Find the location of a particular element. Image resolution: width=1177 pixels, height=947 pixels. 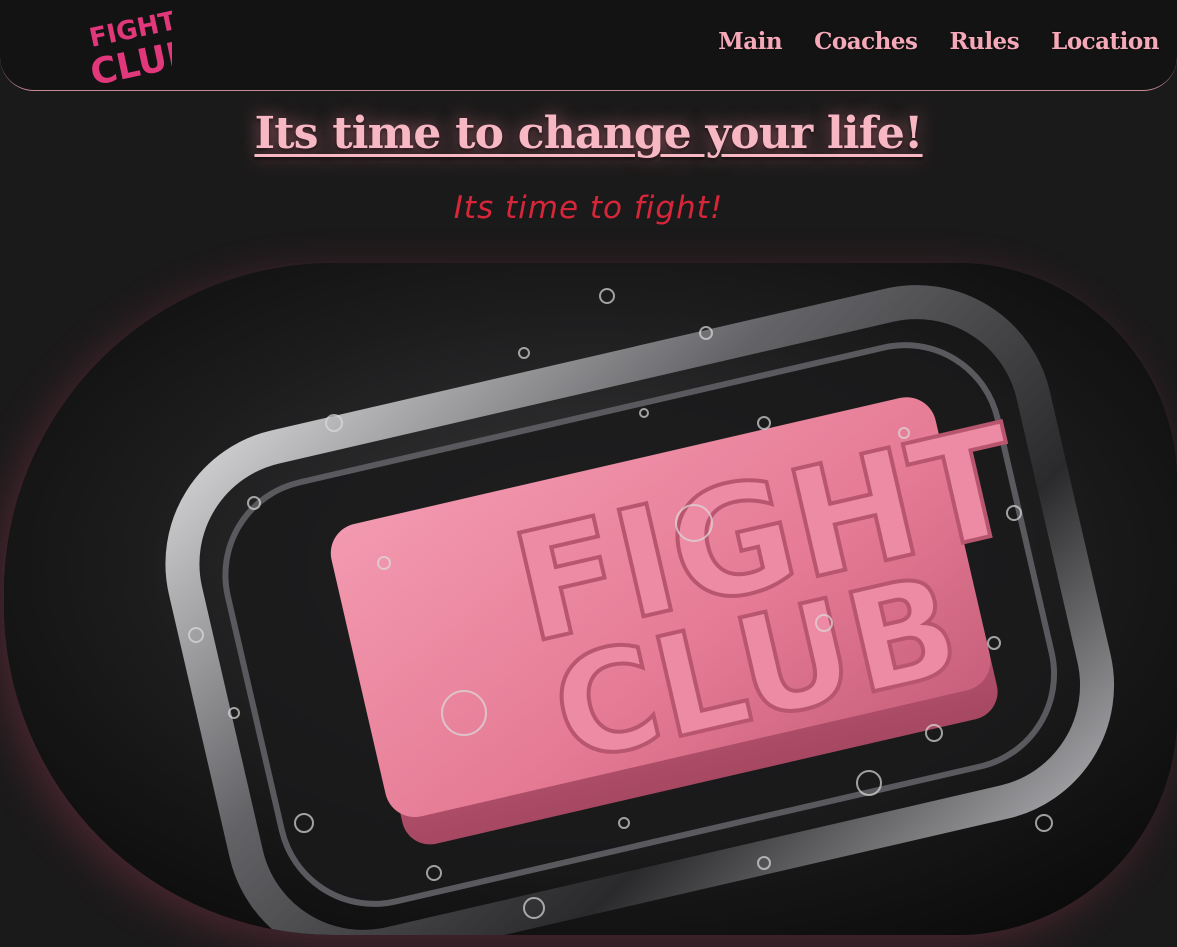

nav-coaches-link: Coaches is located at coordinates (866, 41).